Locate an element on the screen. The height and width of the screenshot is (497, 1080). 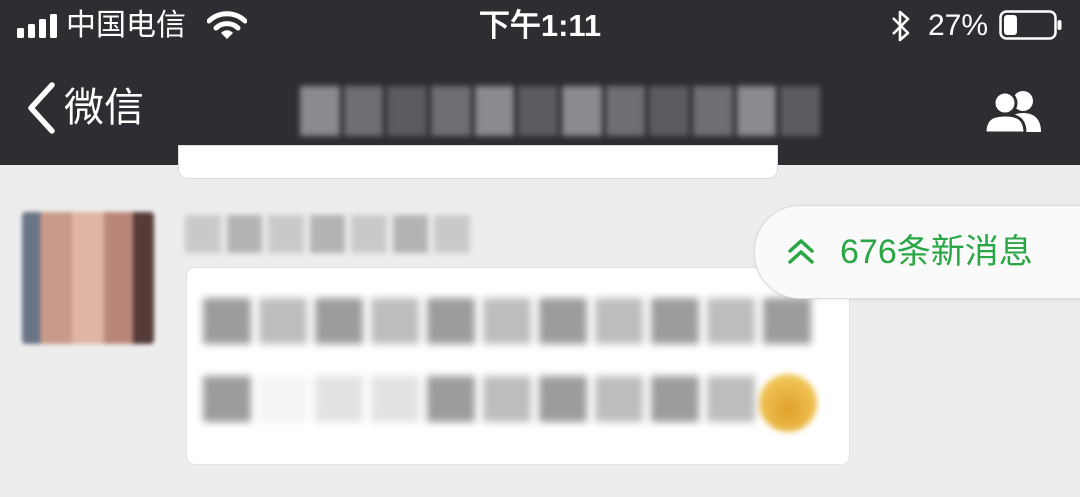
sender-avatar is located at coordinates (88, 278).